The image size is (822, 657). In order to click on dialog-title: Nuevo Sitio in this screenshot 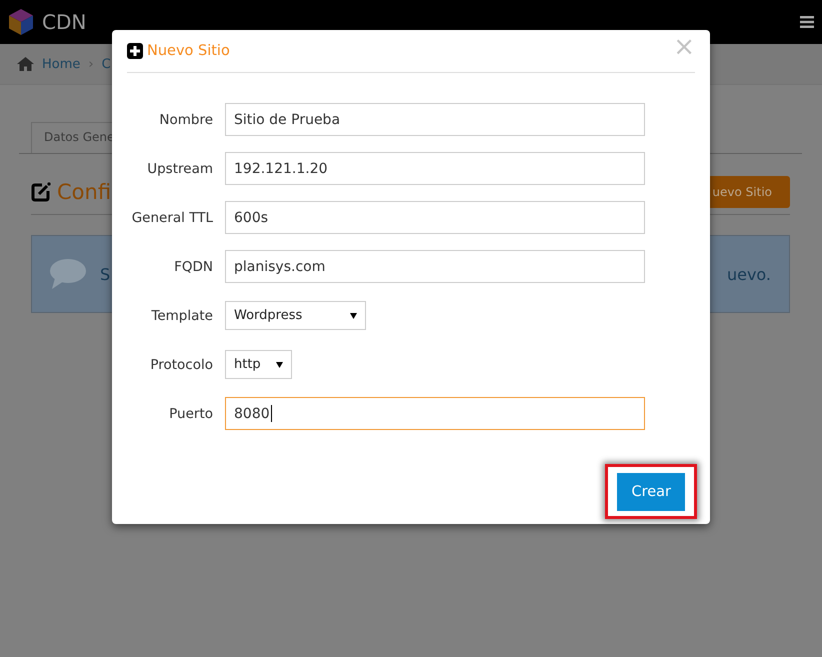, I will do `click(188, 51)`.